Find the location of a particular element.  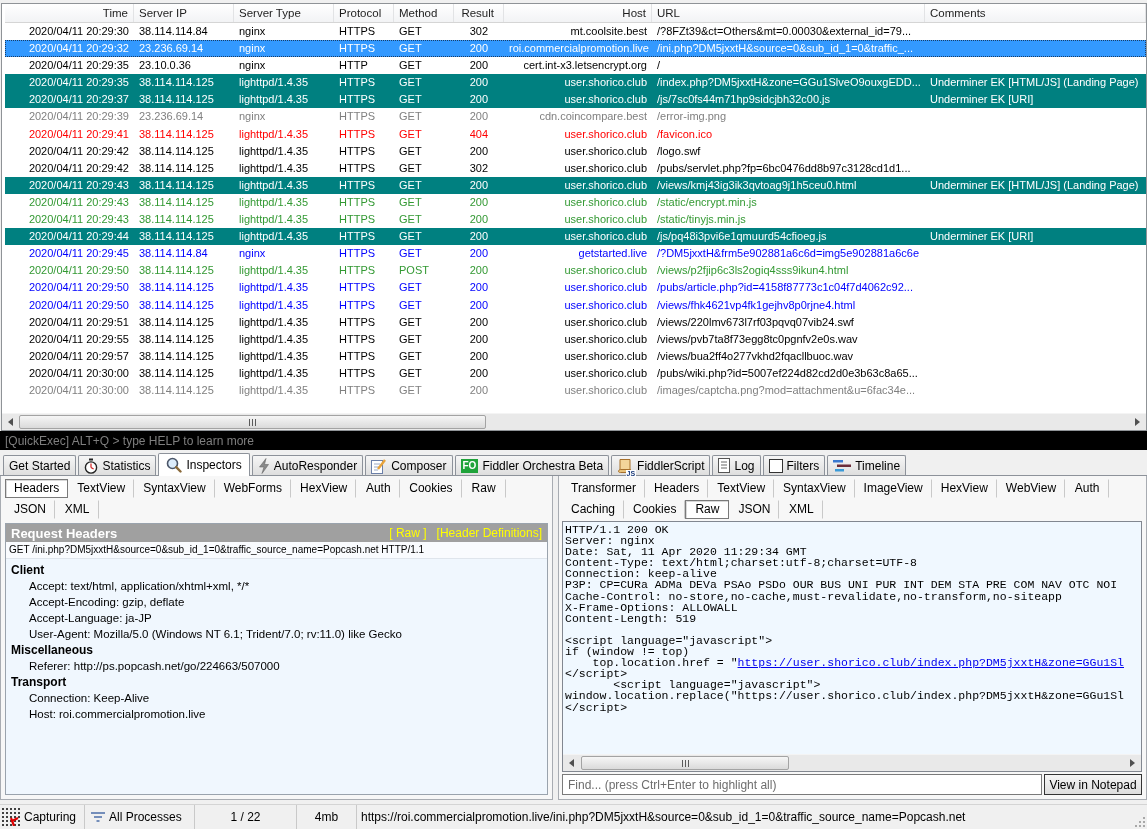

table-cell-text: 23.236.69.14 is located at coordinates (171, 49).